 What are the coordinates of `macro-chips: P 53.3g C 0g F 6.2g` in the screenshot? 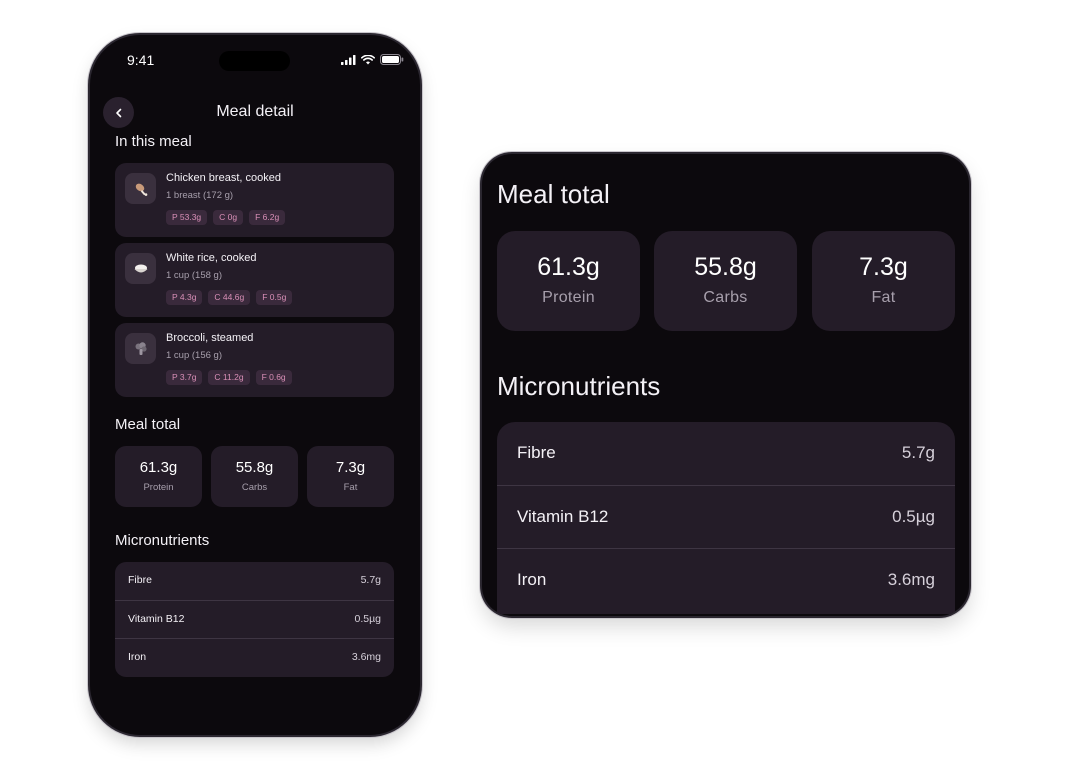 It's located at (226, 217).